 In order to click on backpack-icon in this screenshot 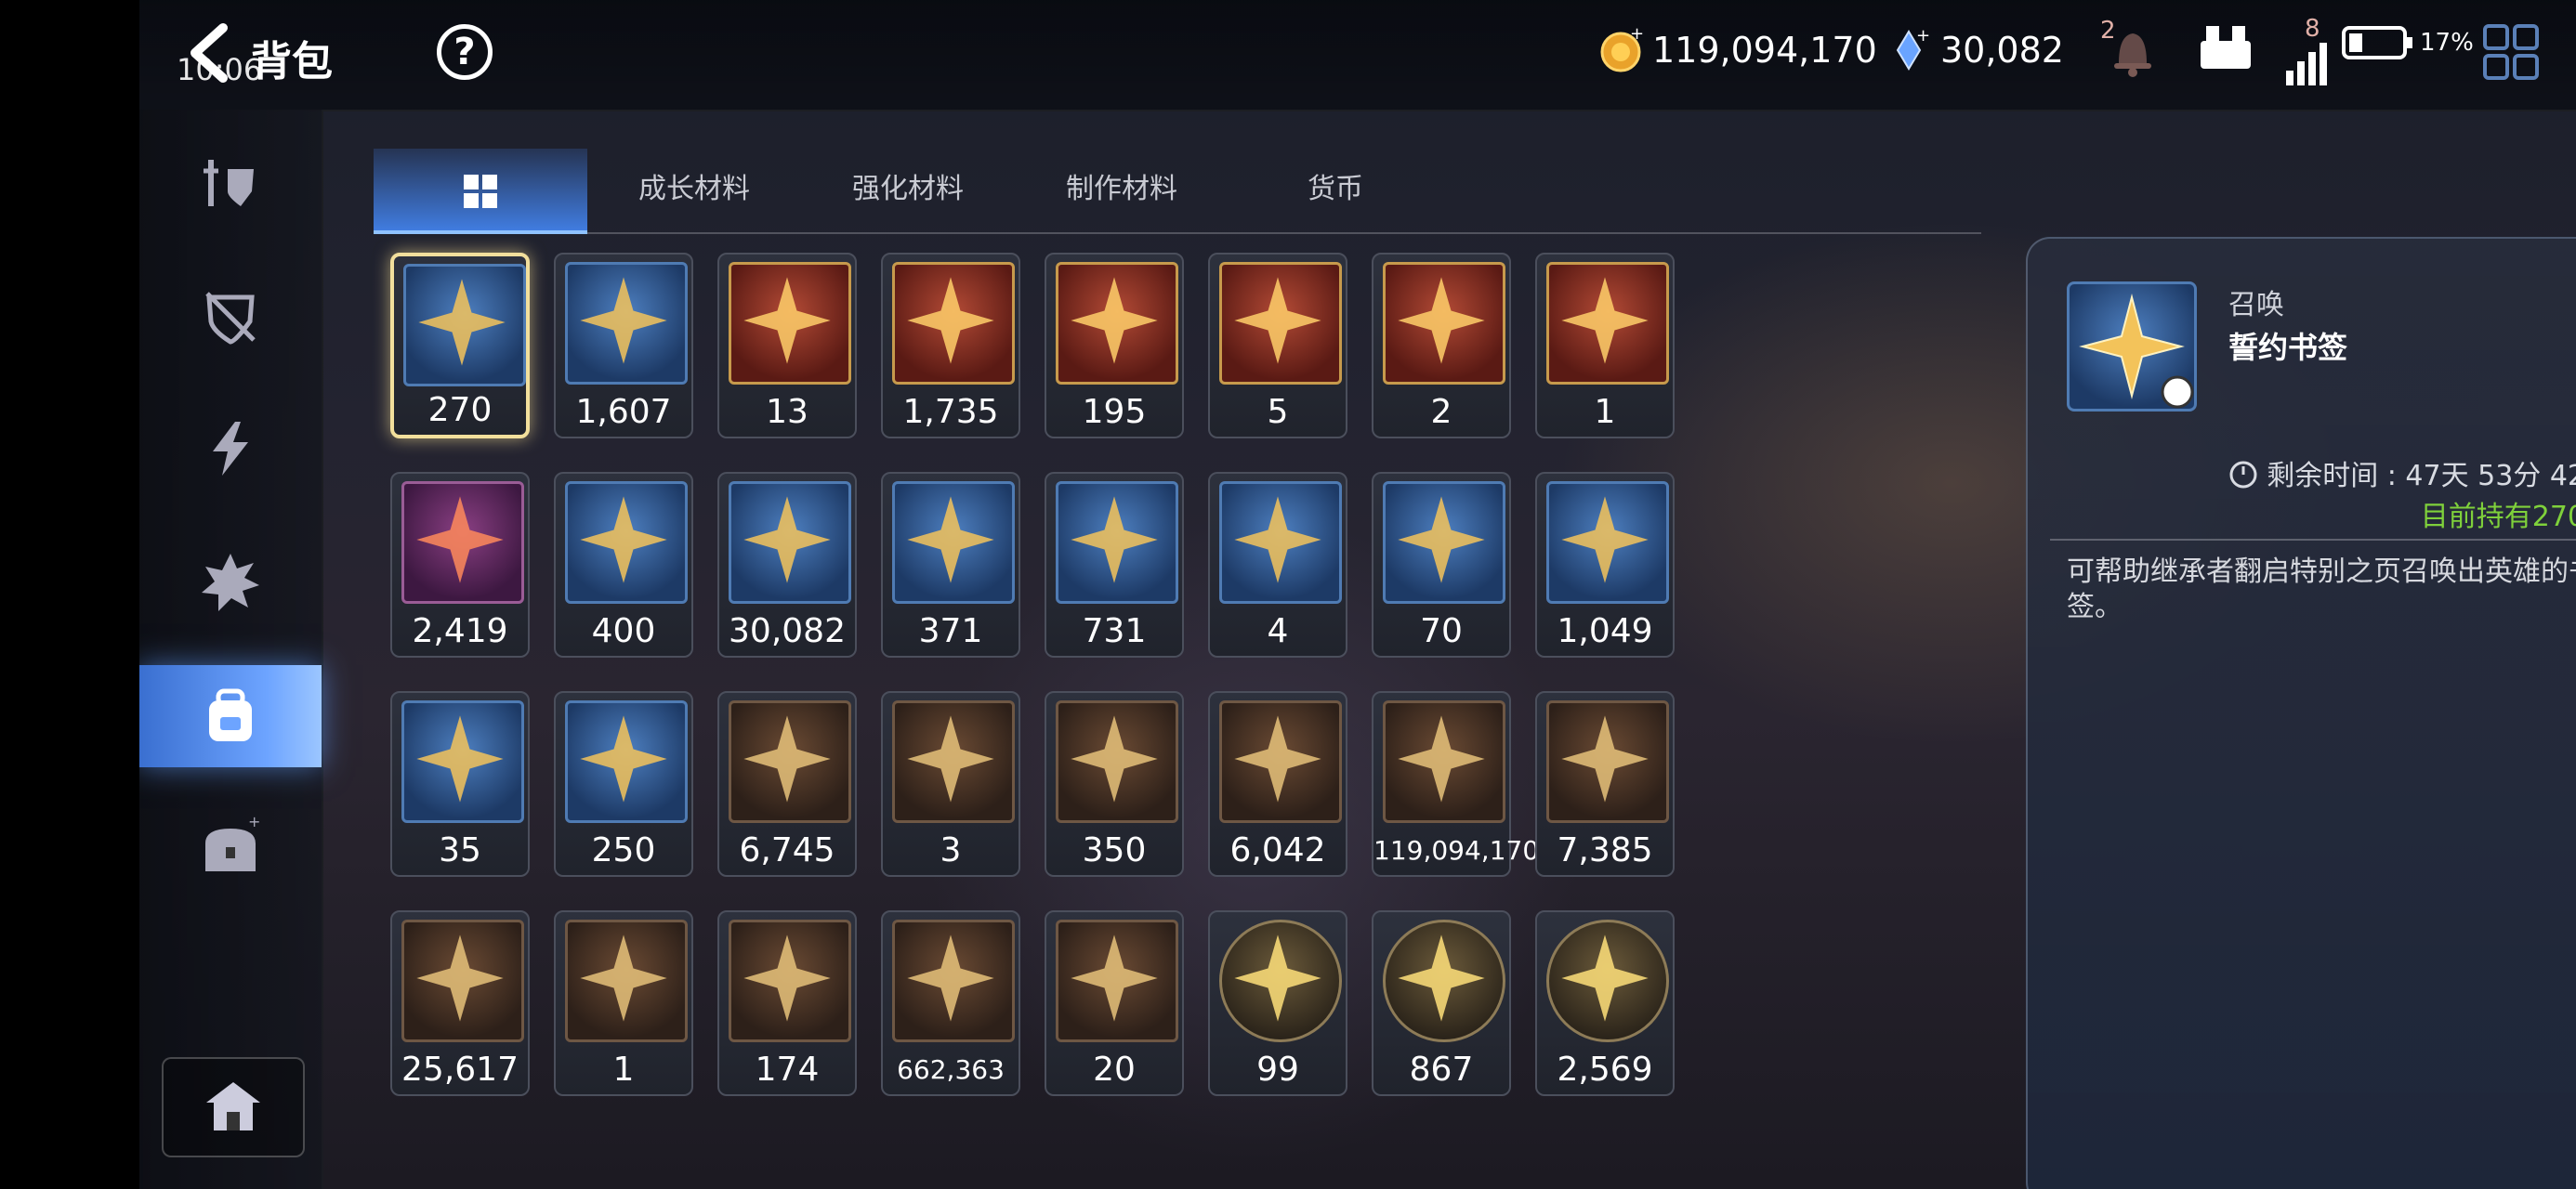, I will do `click(230, 715)`.